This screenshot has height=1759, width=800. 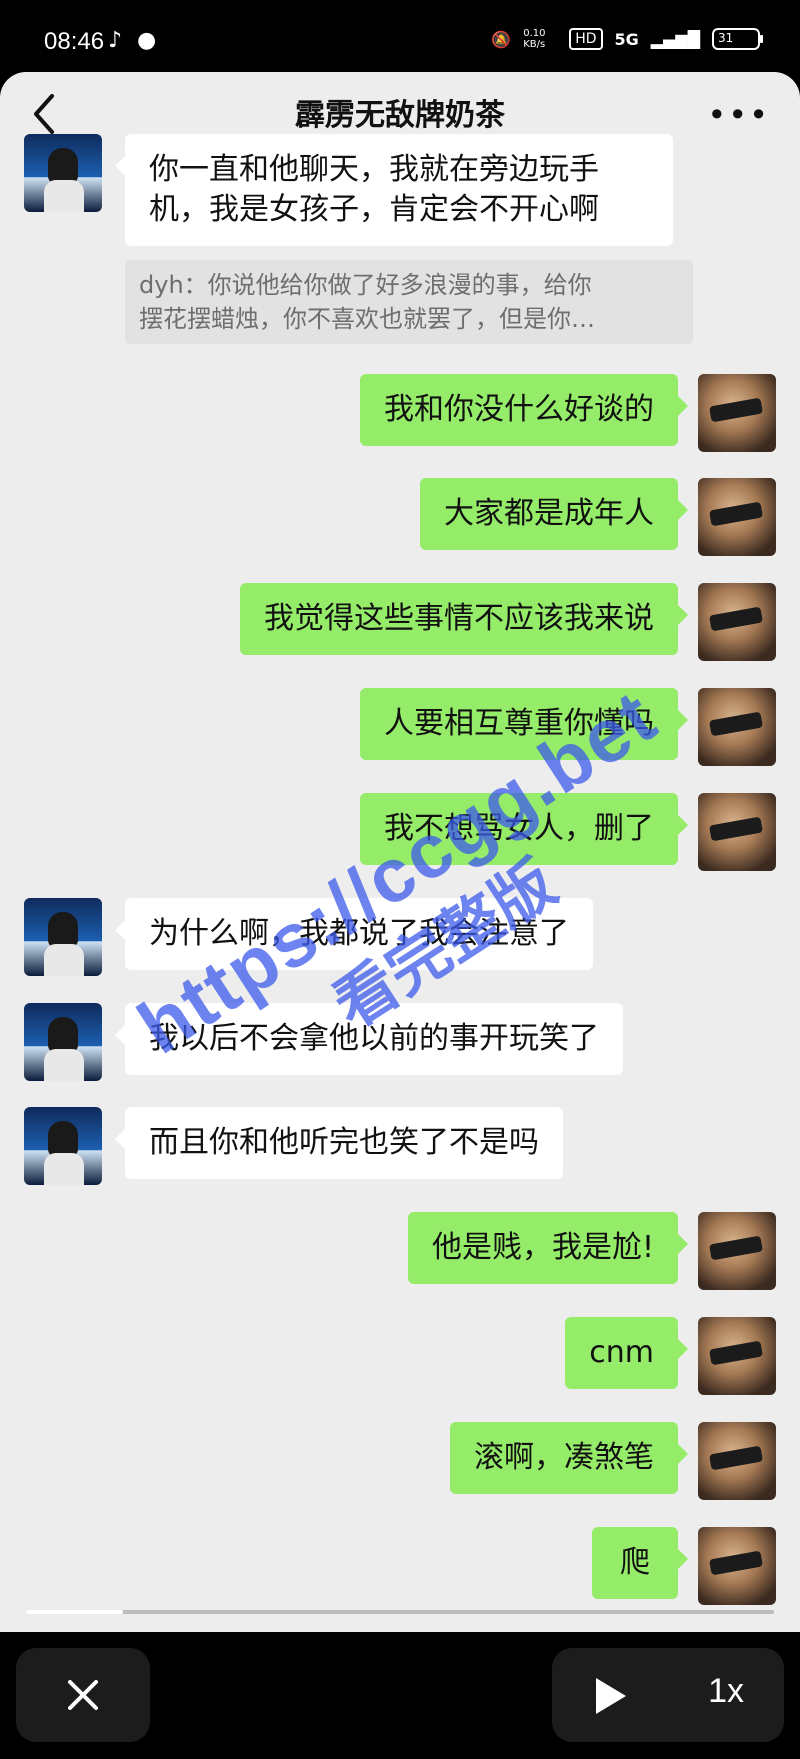 I want to click on play-icon, so click(x=611, y=1696).